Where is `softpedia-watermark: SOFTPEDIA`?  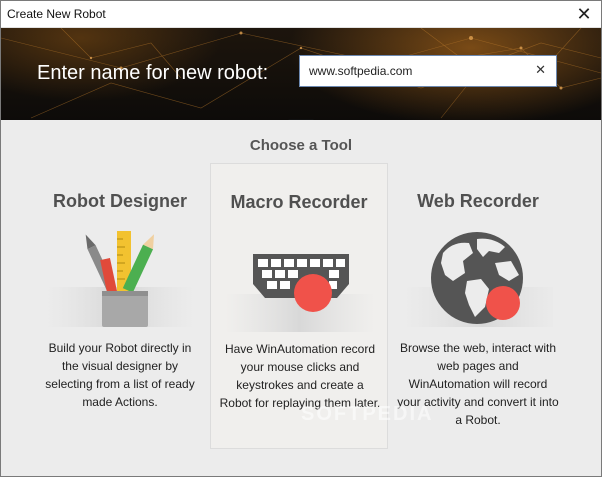
softpedia-watermark: SOFTPEDIA is located at coordinates (367, 414).